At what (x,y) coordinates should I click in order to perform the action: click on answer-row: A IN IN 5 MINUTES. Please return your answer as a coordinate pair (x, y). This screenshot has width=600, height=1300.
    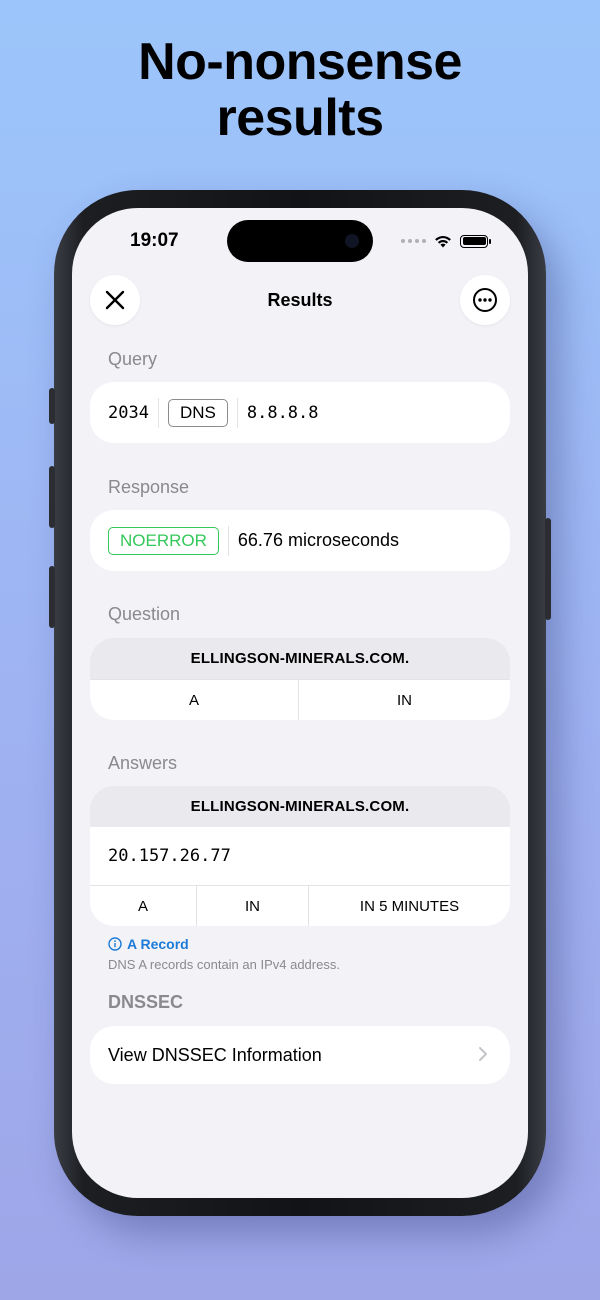
    Looking at the image, I should click on (300, 905).